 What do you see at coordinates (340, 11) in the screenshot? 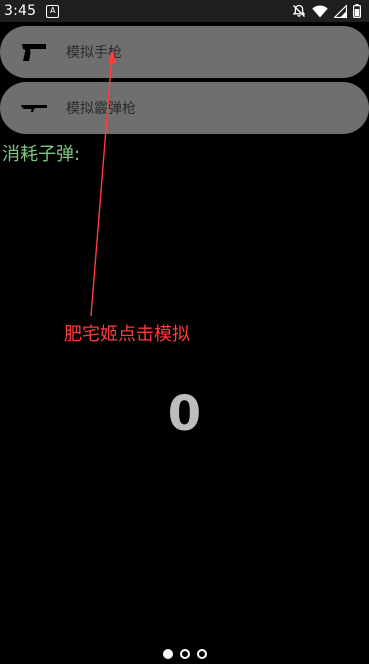
I see `cellular-signal-icon` at bounding box center [340, 11].